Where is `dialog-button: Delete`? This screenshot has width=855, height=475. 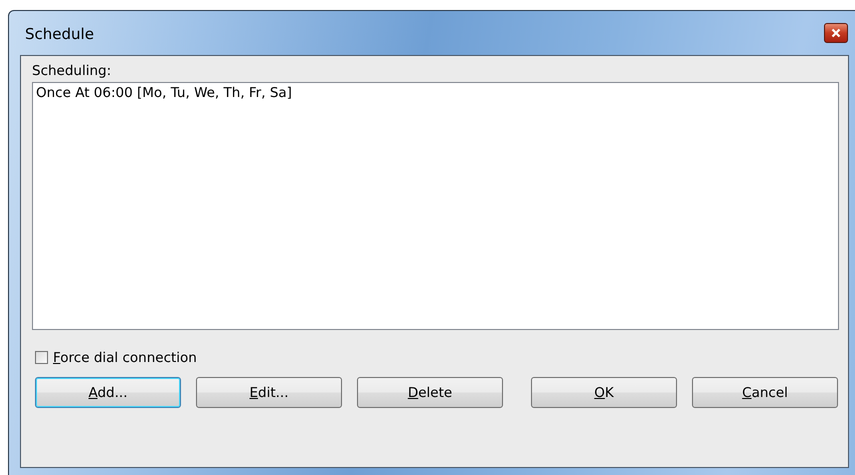 dialog-button: Delete is located at coordinates (430, 392).